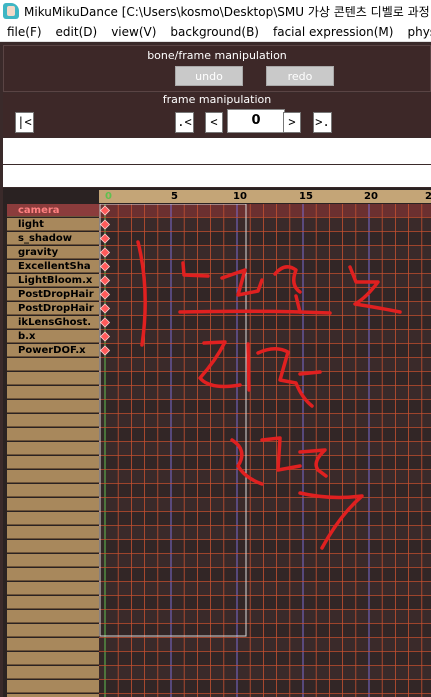 Image resolution: width=431 pixels, height=697 pixels. I want to click on next-keyframe-button: >., so click(322, 122).